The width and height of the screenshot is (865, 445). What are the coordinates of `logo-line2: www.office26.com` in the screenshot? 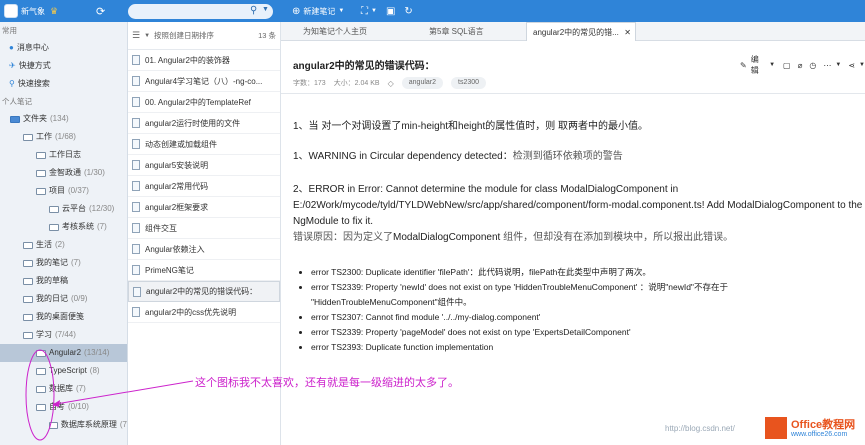 It's located at (819, 434).